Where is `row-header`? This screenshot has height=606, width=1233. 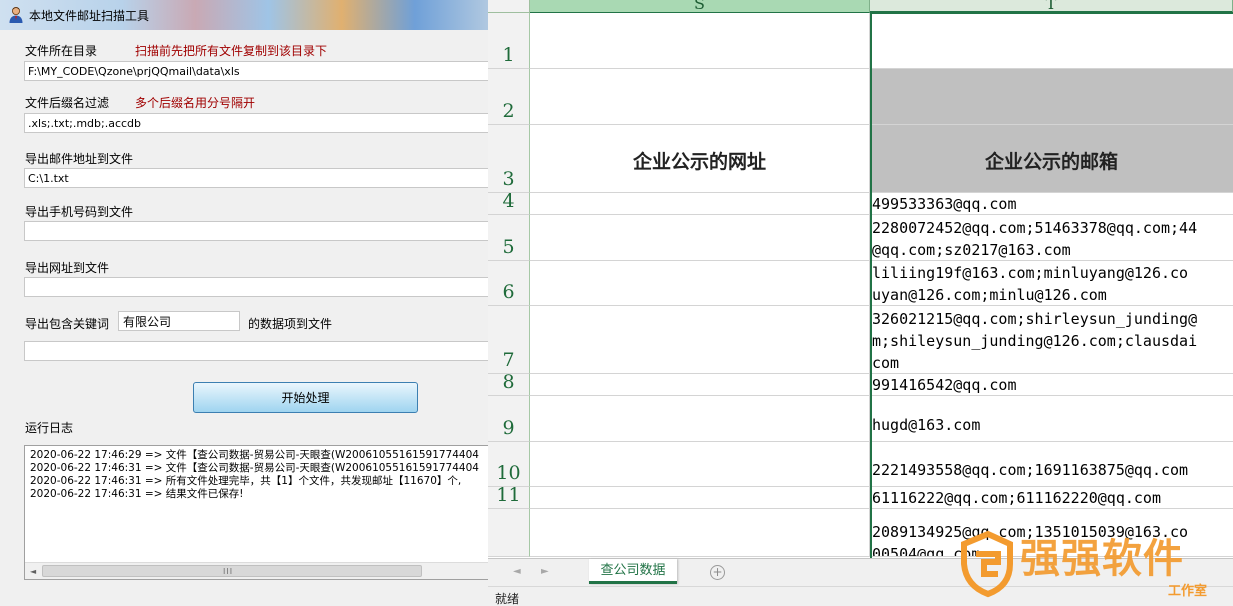
row-header is located at coordinates (509, 533).